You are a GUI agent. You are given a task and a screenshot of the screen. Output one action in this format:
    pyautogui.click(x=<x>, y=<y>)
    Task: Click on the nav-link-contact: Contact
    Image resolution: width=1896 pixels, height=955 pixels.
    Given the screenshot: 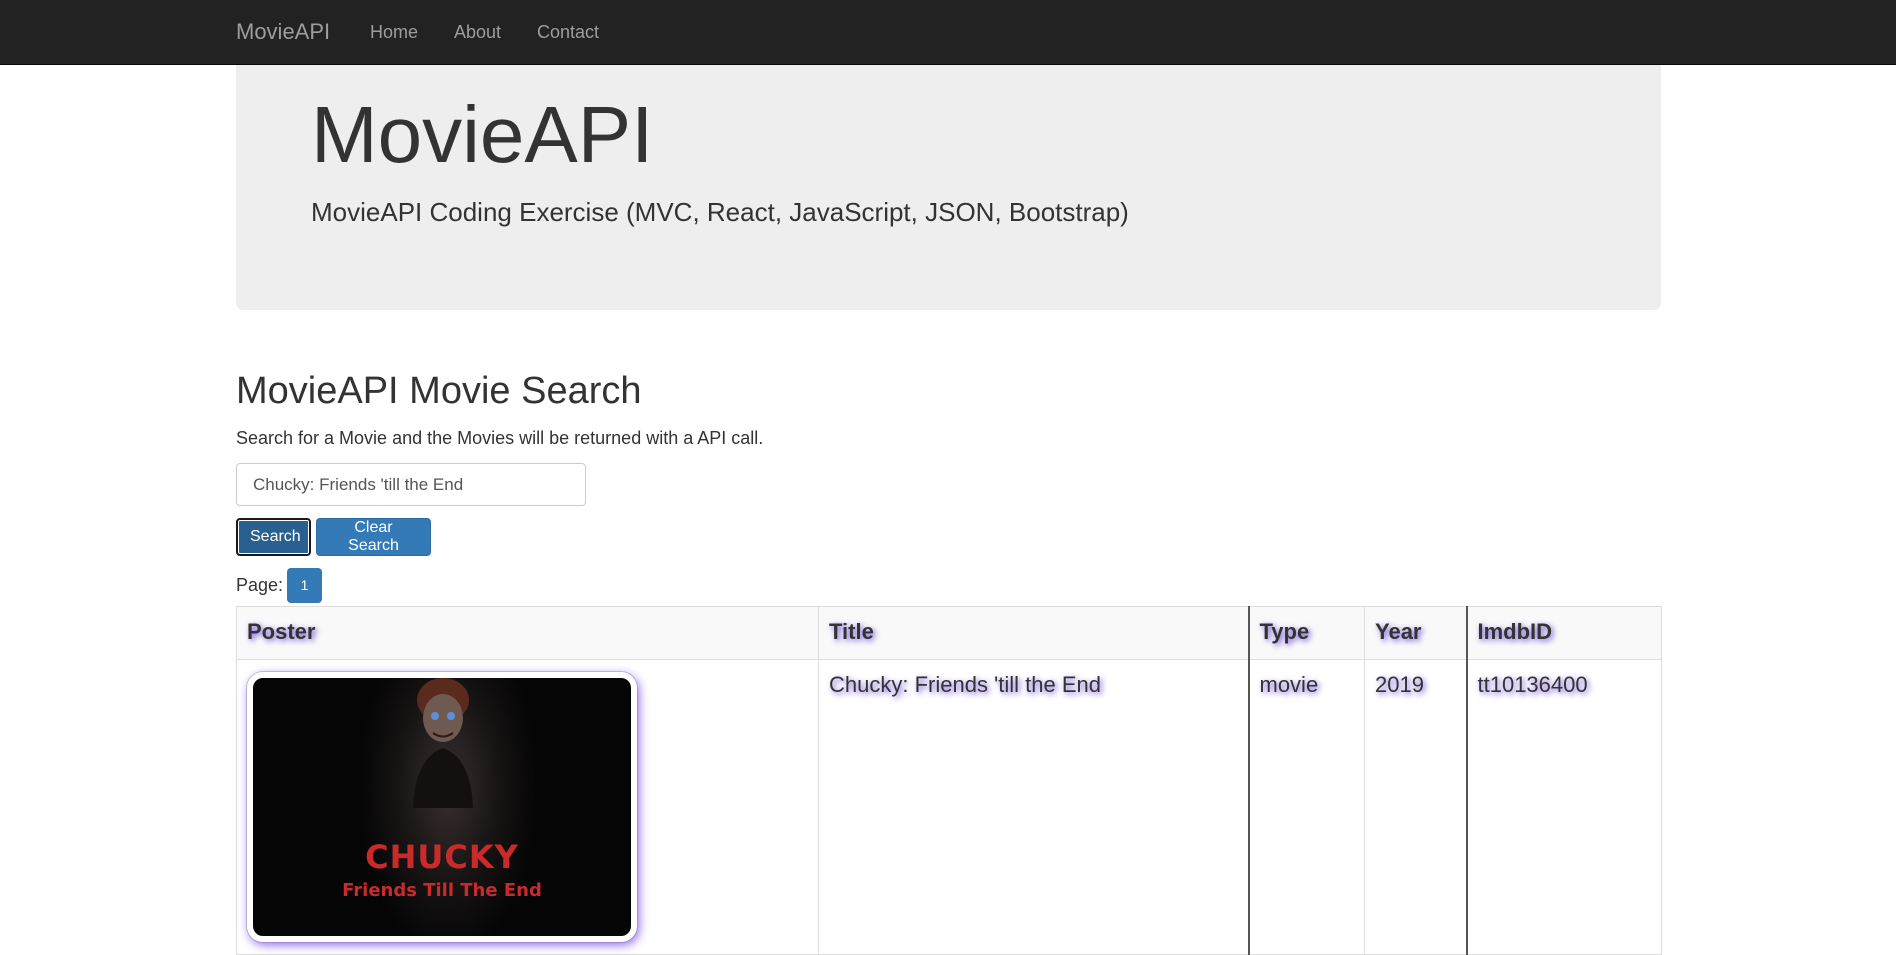 What is the action you would take?
    pyautogui.click(x=568, y=32)
    